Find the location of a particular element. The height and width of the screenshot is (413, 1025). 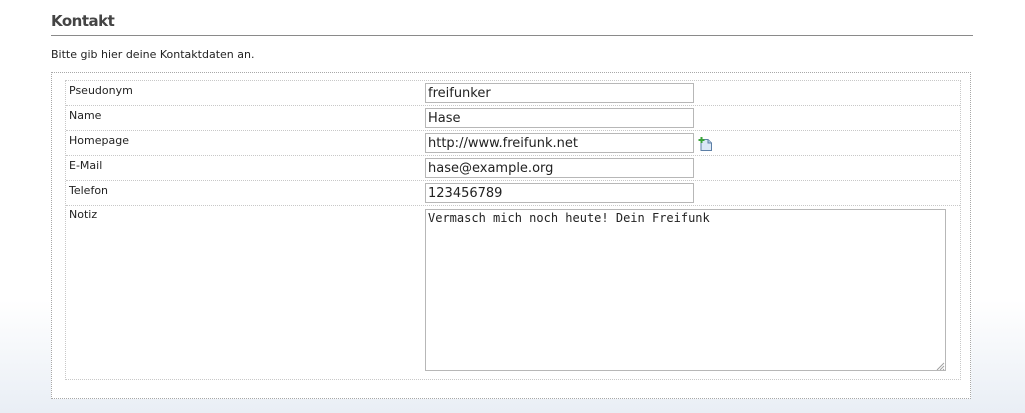

pseudonym-input is located at coordinates (559, 93).